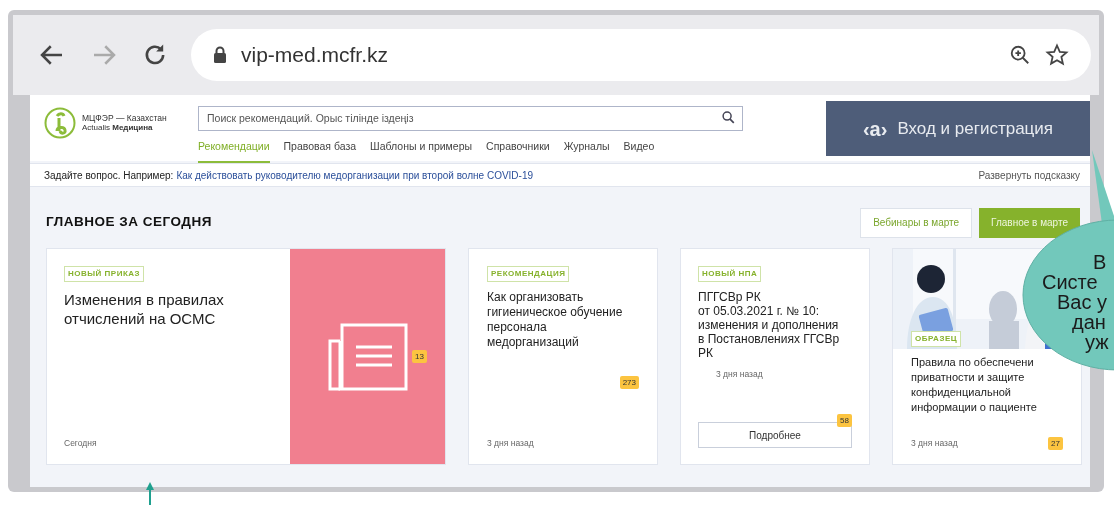 The width and height of the screenshot is (1114, 505). What do you see at coordinates (528, 274) in the screenshot?
I see `category-tag: РЕКОМЕНДАЦИЯ` at bounding box center [528, 274].